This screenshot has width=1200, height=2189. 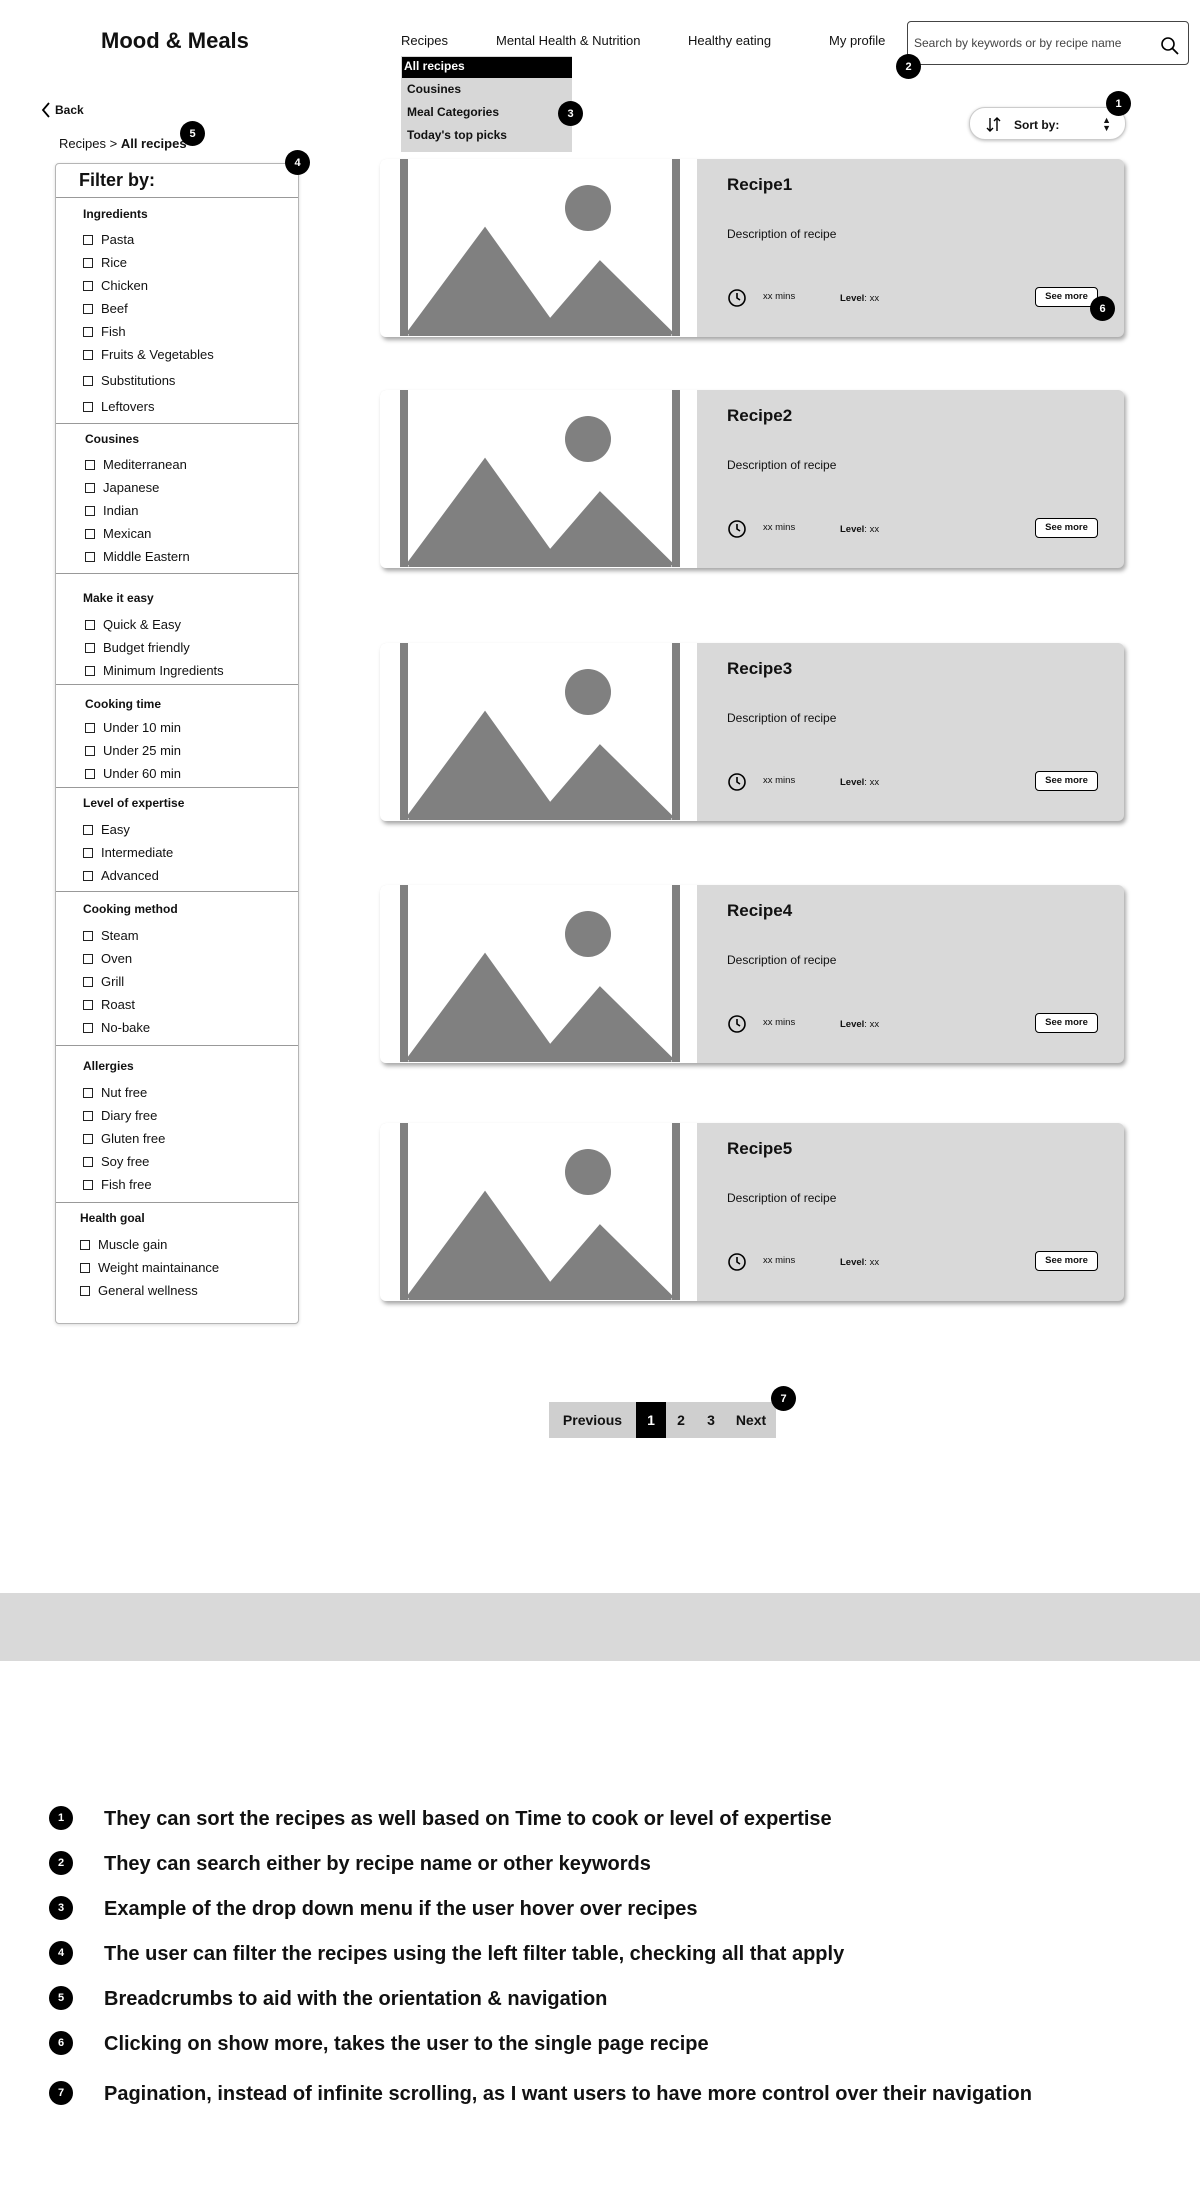 What do you see at coordinates (120, 1115) in the screenshot?
I see `filter-option-diary-free: Diary free` at bounding box center [120, 1115].